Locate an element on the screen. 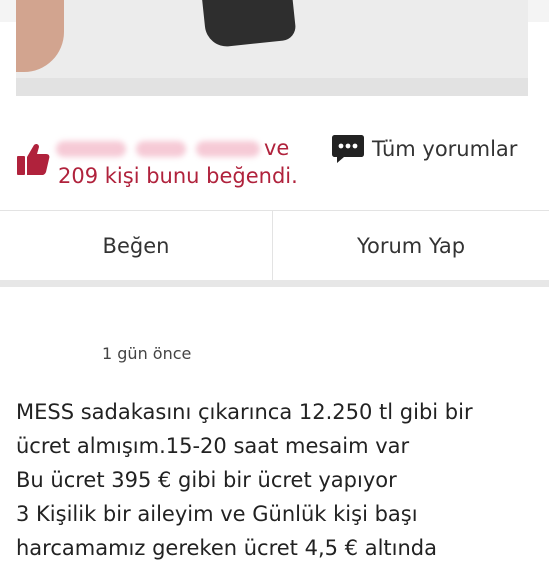 This screenshot has height=565, width=549. post-actions: Beğen Yorum Yap is located at coordinates (274, 245).